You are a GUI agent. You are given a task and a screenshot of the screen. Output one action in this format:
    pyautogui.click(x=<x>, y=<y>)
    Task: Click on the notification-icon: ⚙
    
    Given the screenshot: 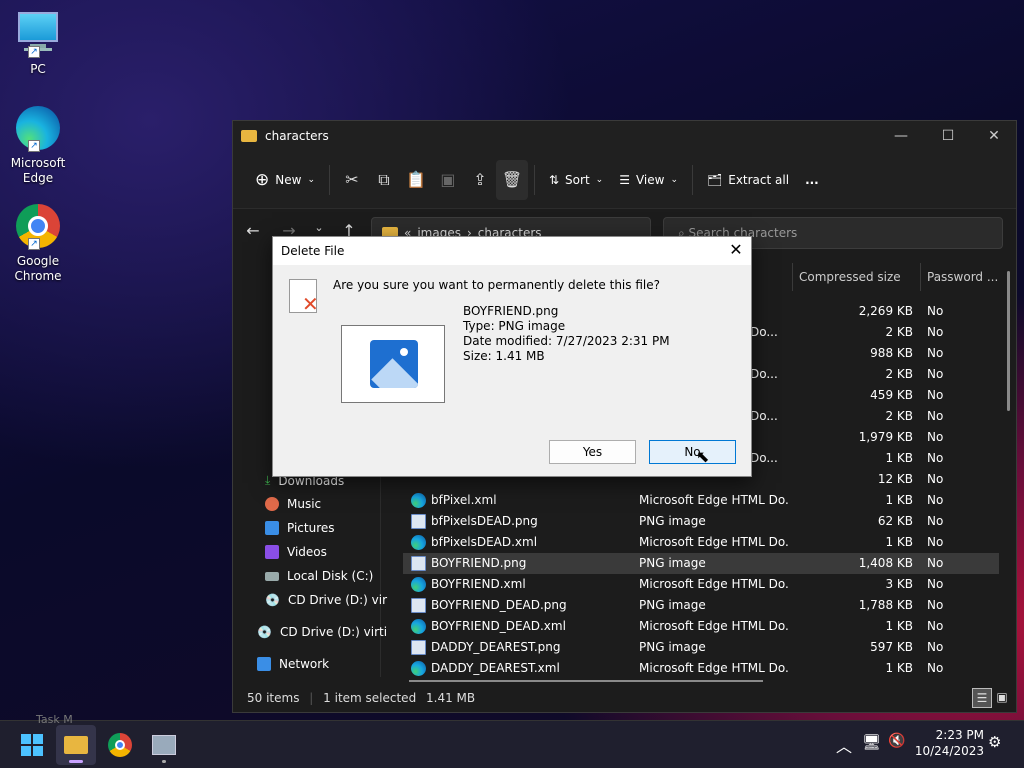 What is the action you would take?
    pyautogui.click(x=994, y=742)
    